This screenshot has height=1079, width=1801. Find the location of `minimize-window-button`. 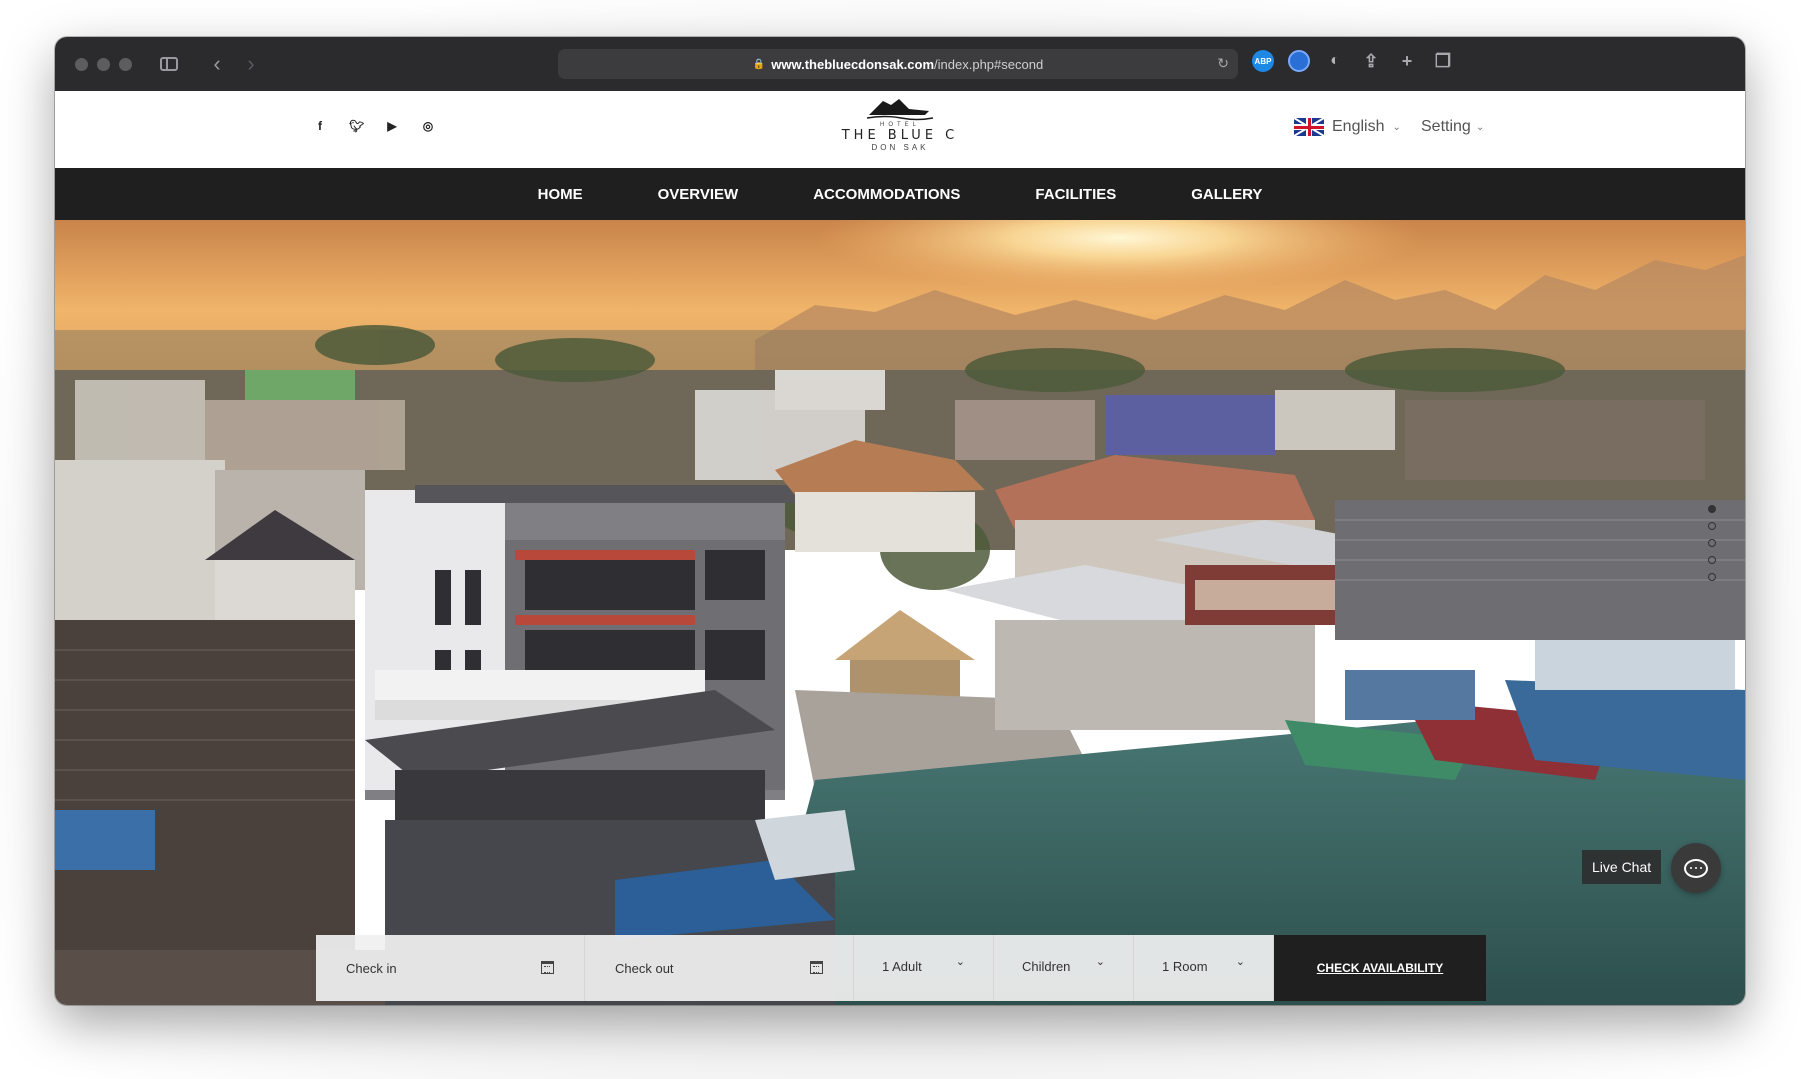

minimize-window-button is located at coordinates (103, 64).